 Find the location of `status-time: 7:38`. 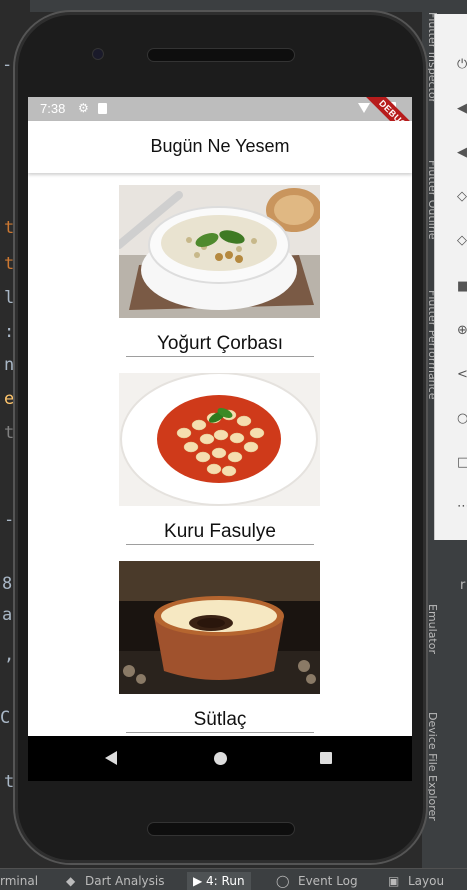

status-time: 7:38 is located at coordinates (53, 108).